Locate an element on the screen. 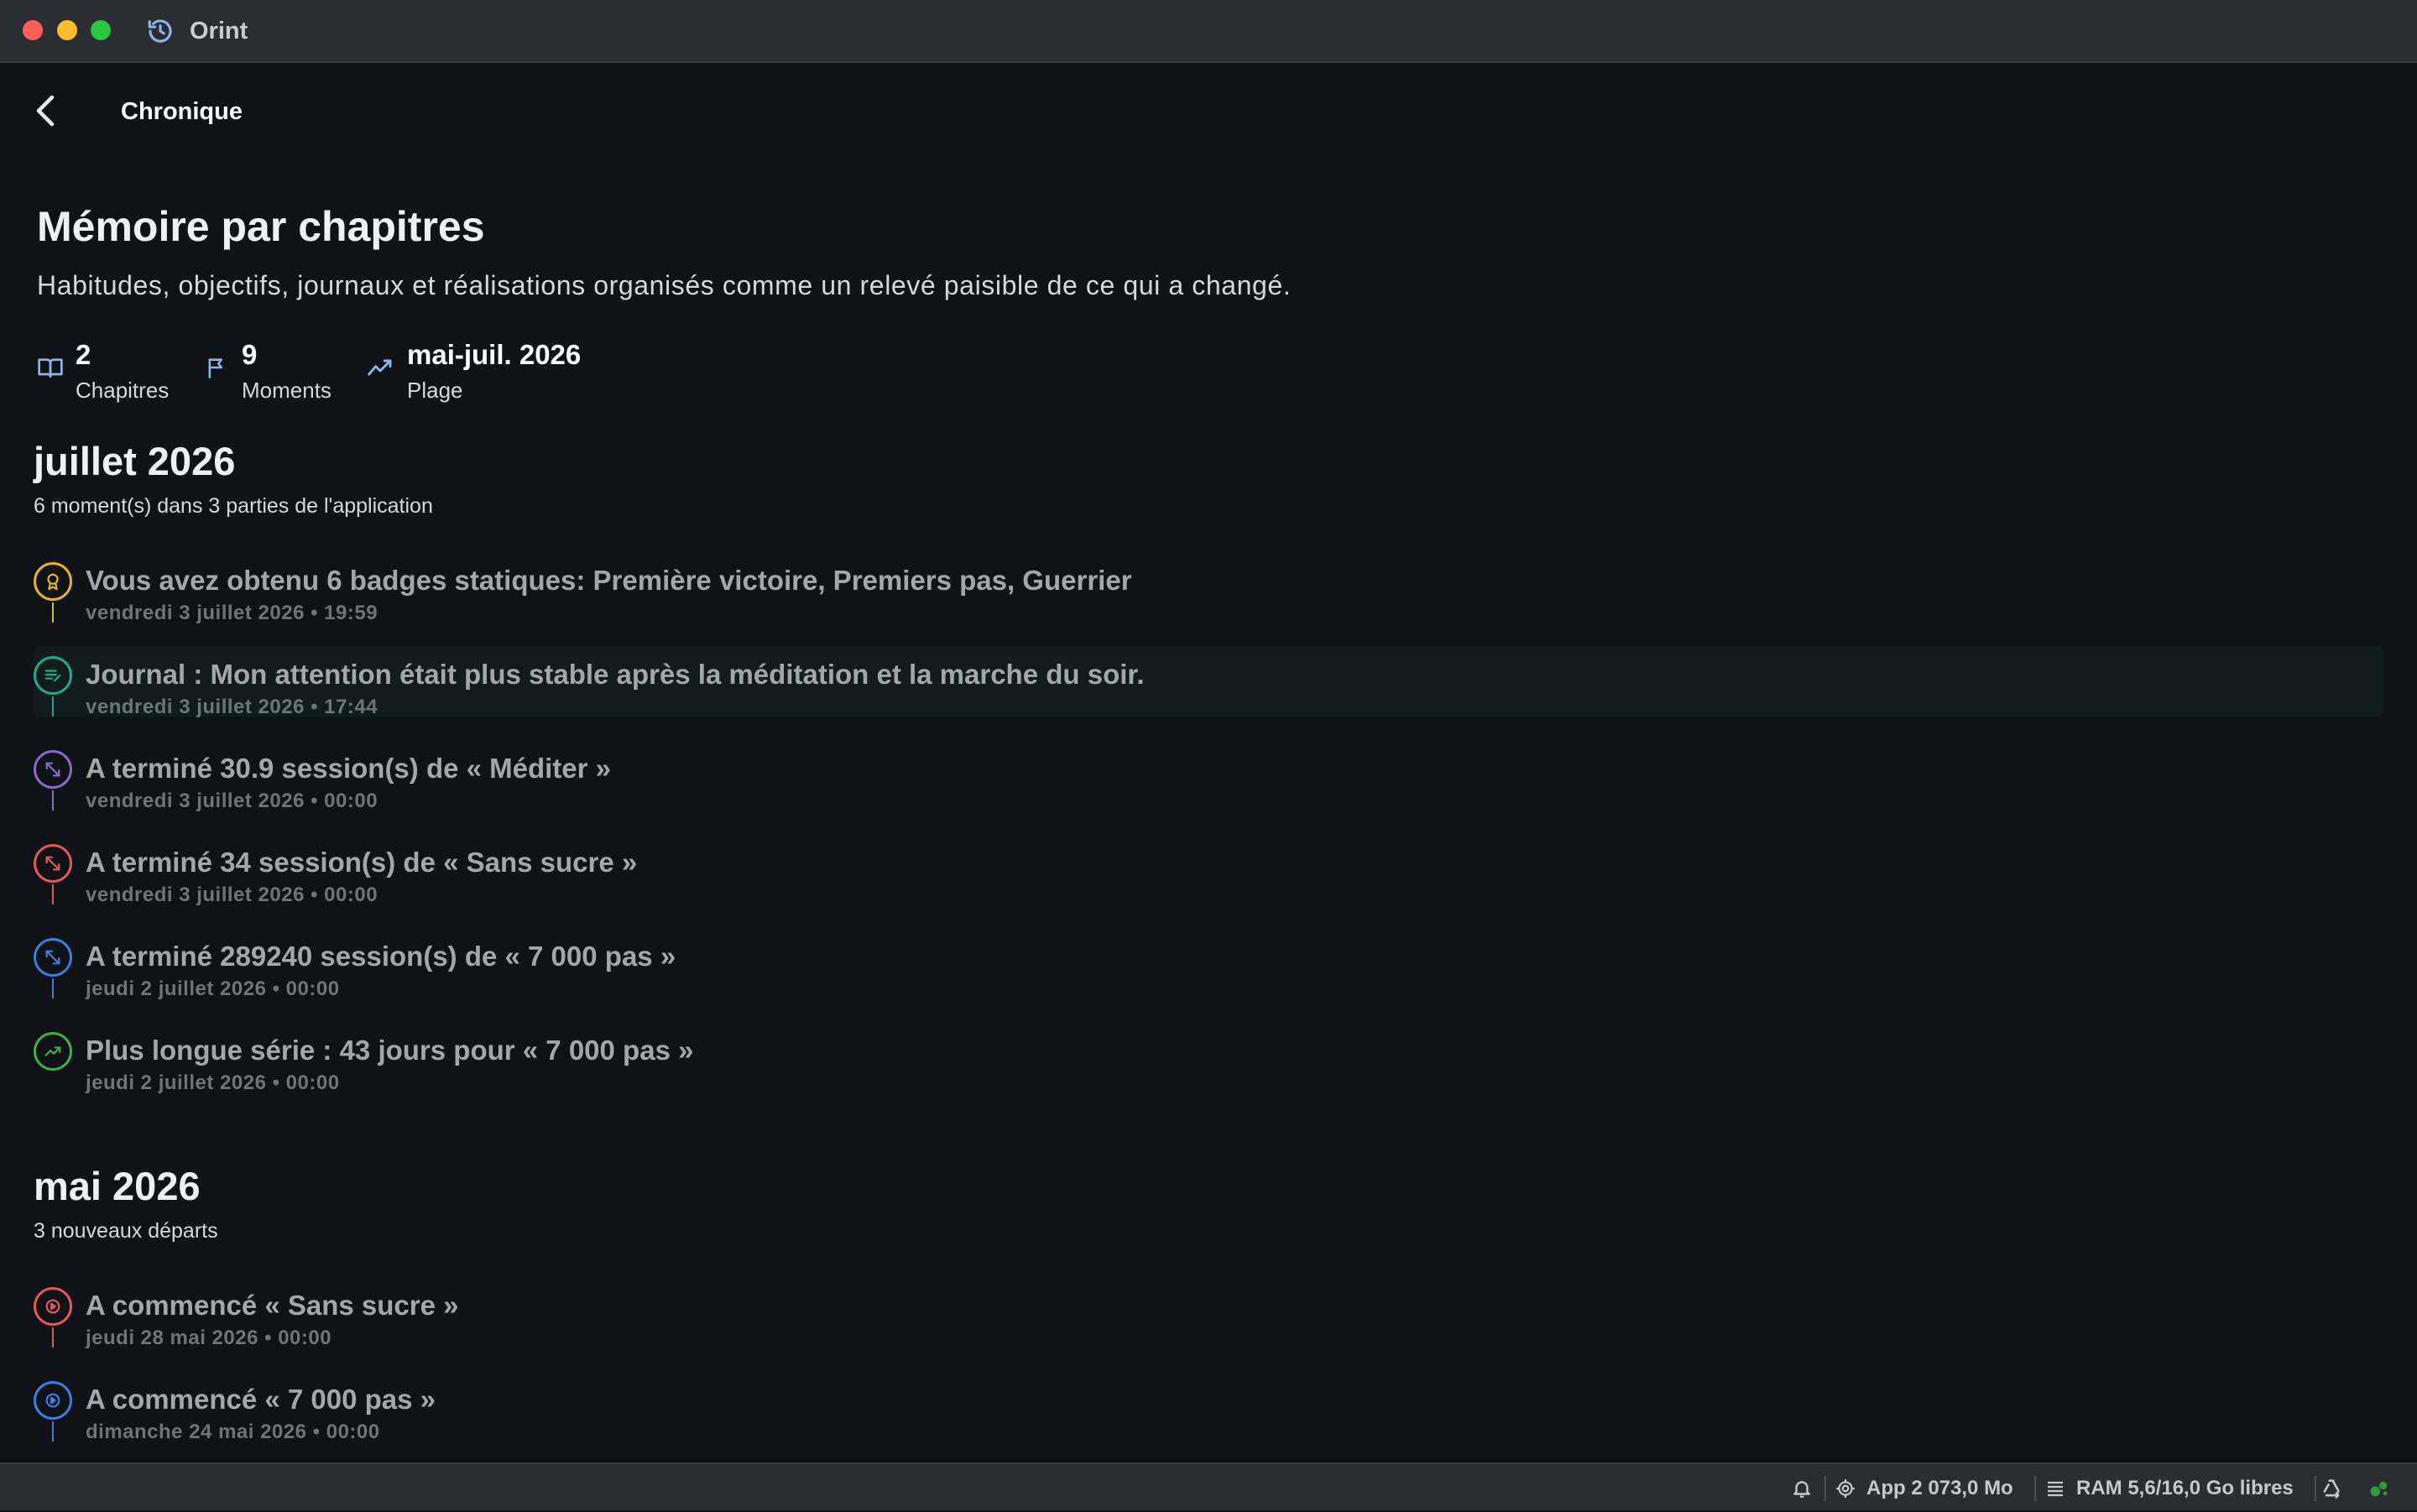 Image resolution: width=2417 pixels, height=1512 pixels. close-window-button is located at coordinates (33, 30).